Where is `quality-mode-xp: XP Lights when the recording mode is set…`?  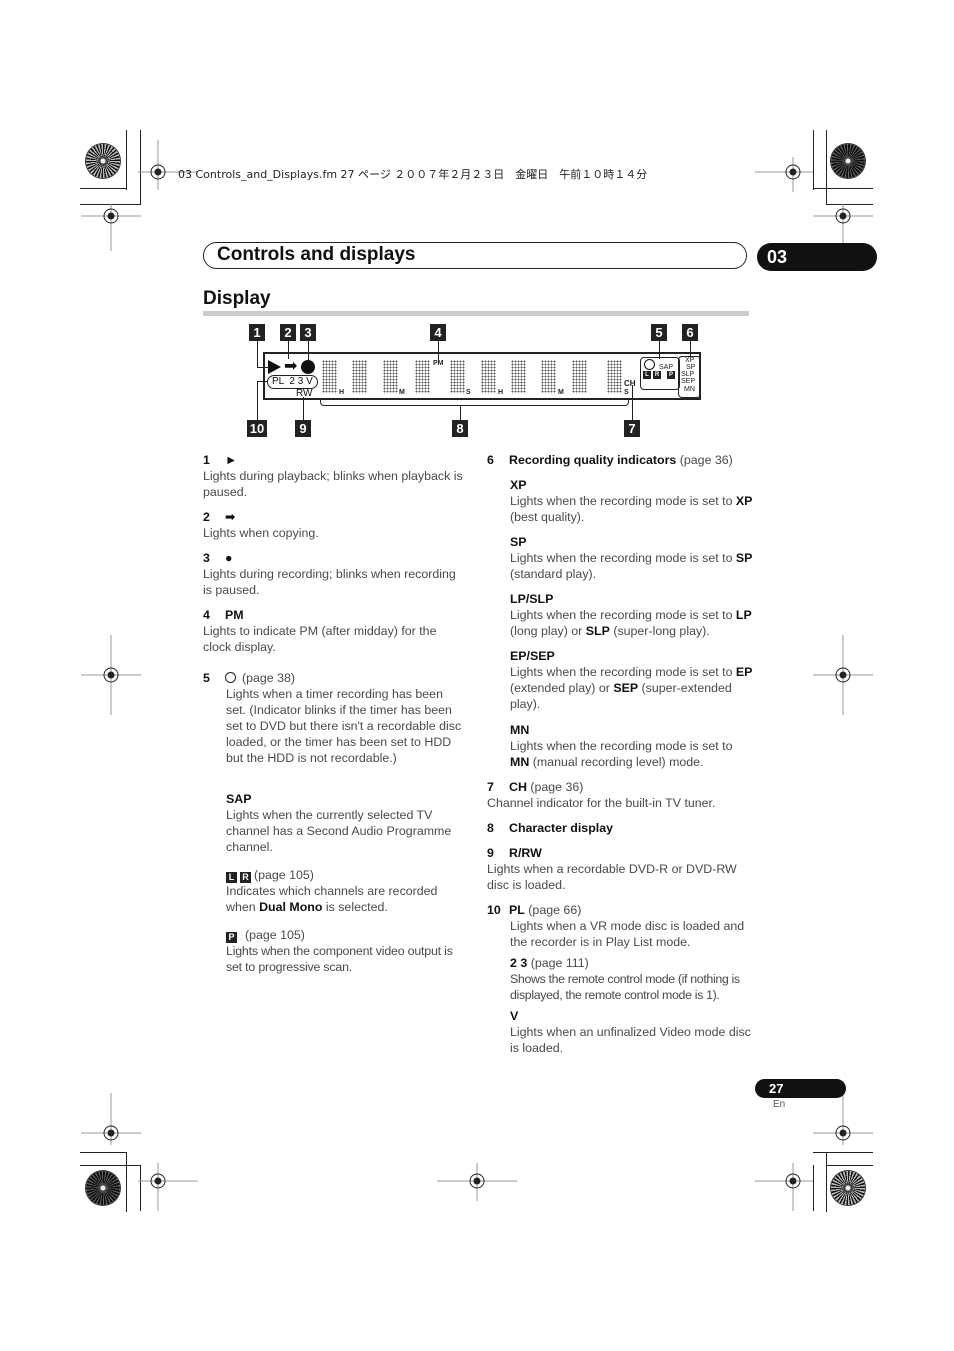
quality-mode-xp: XP Lights when the recording mode is set… is located at coordinates (621, 501).